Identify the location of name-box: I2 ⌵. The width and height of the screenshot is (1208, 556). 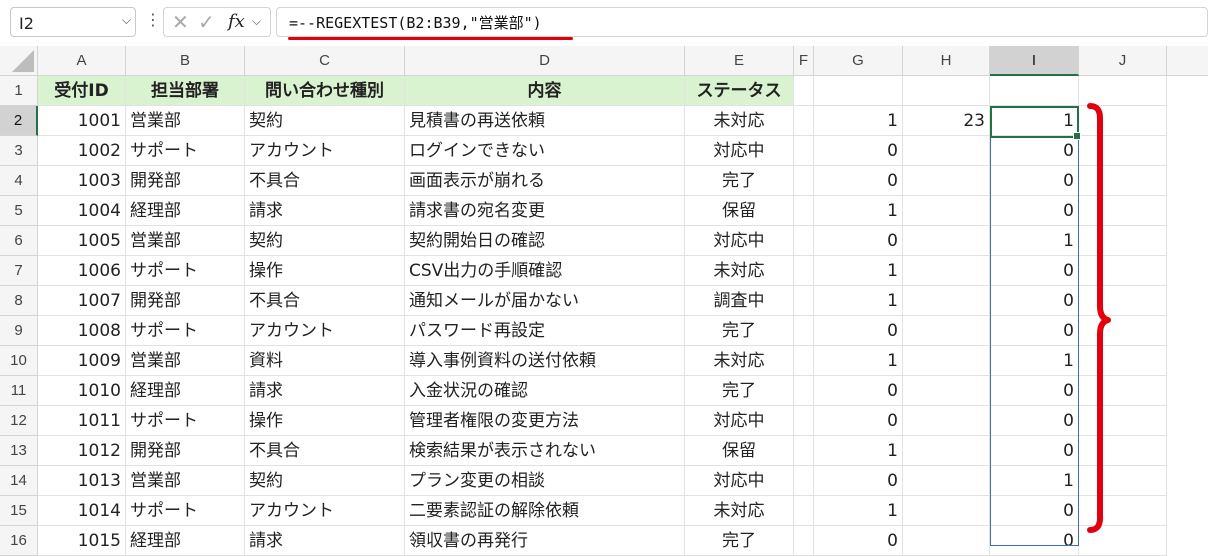
(73, 22).